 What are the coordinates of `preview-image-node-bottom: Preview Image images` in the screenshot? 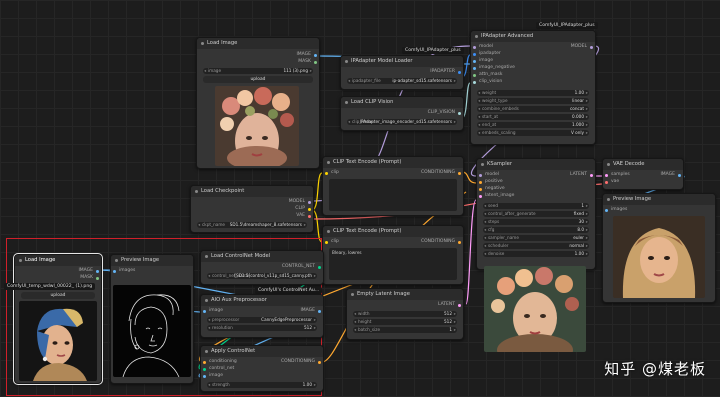 It's located at (152, 319).